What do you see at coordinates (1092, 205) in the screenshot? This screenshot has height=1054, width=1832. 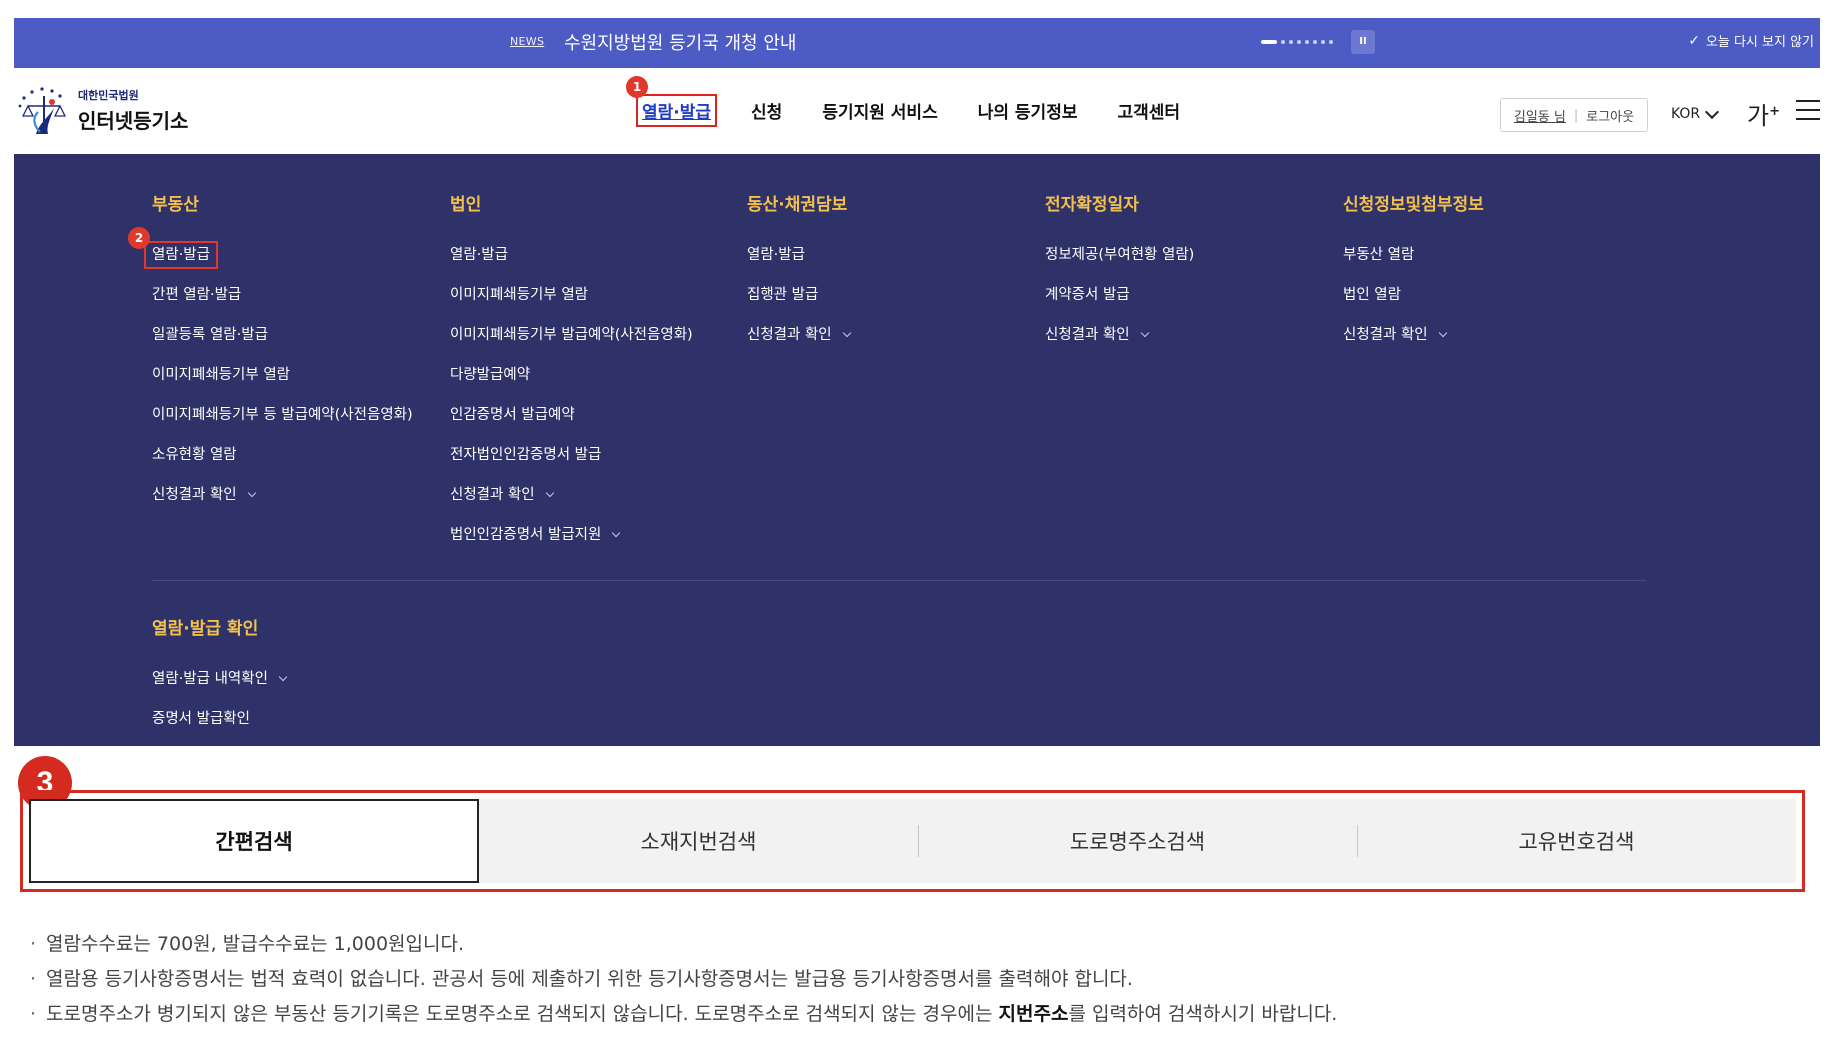 I see `menu-column-title: 전자확정일자` at bounding box center [1092, 205].